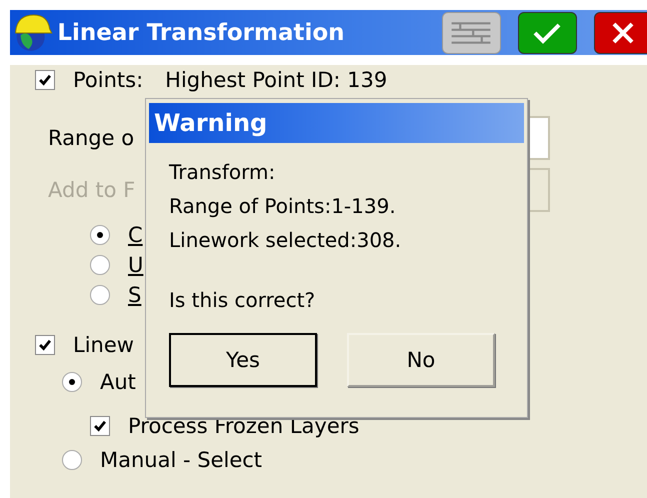  Describe the element at coordinates (276, 80) in the screenshot. I see `highest-point-label: Highest Point ID: 139` at that location.